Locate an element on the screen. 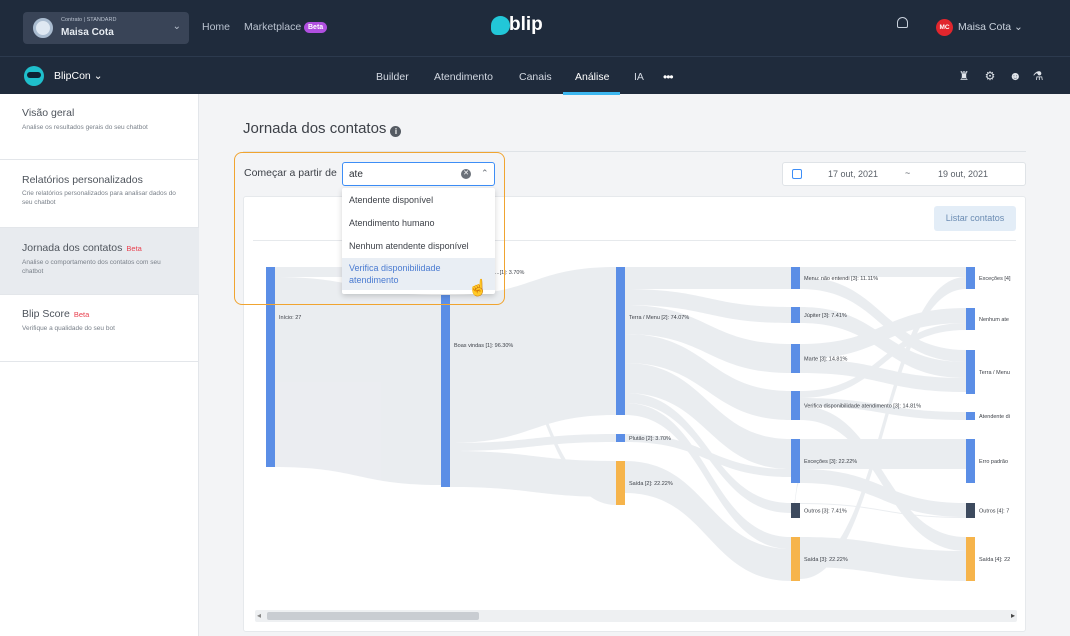  sidebar-title-text: Jornada dos contatos is located at coordinates (72, 248).